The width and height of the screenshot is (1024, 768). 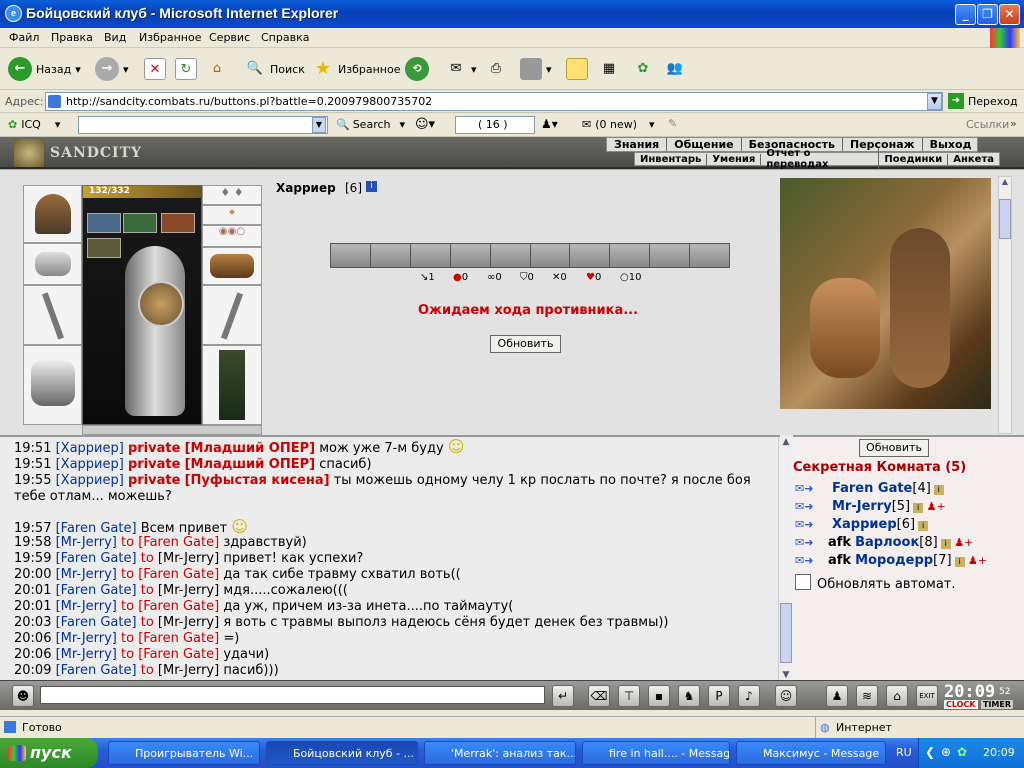 What do you see at coordinates (1009, 14) in the screenshot?
I see `close-button: ✕` at bounding box center [1009, 14].